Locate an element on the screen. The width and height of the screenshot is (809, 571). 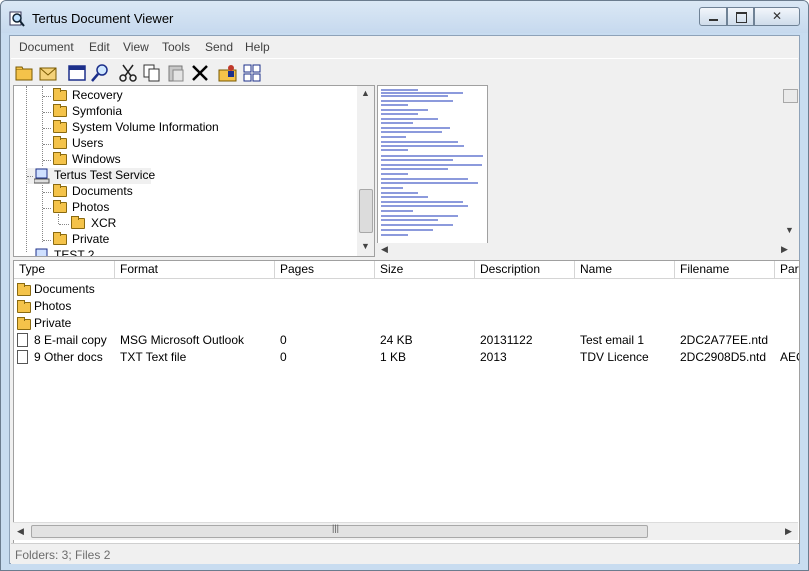
title-bar: Tertus Document Viewer ✕ is located at coordinates (404, 17).